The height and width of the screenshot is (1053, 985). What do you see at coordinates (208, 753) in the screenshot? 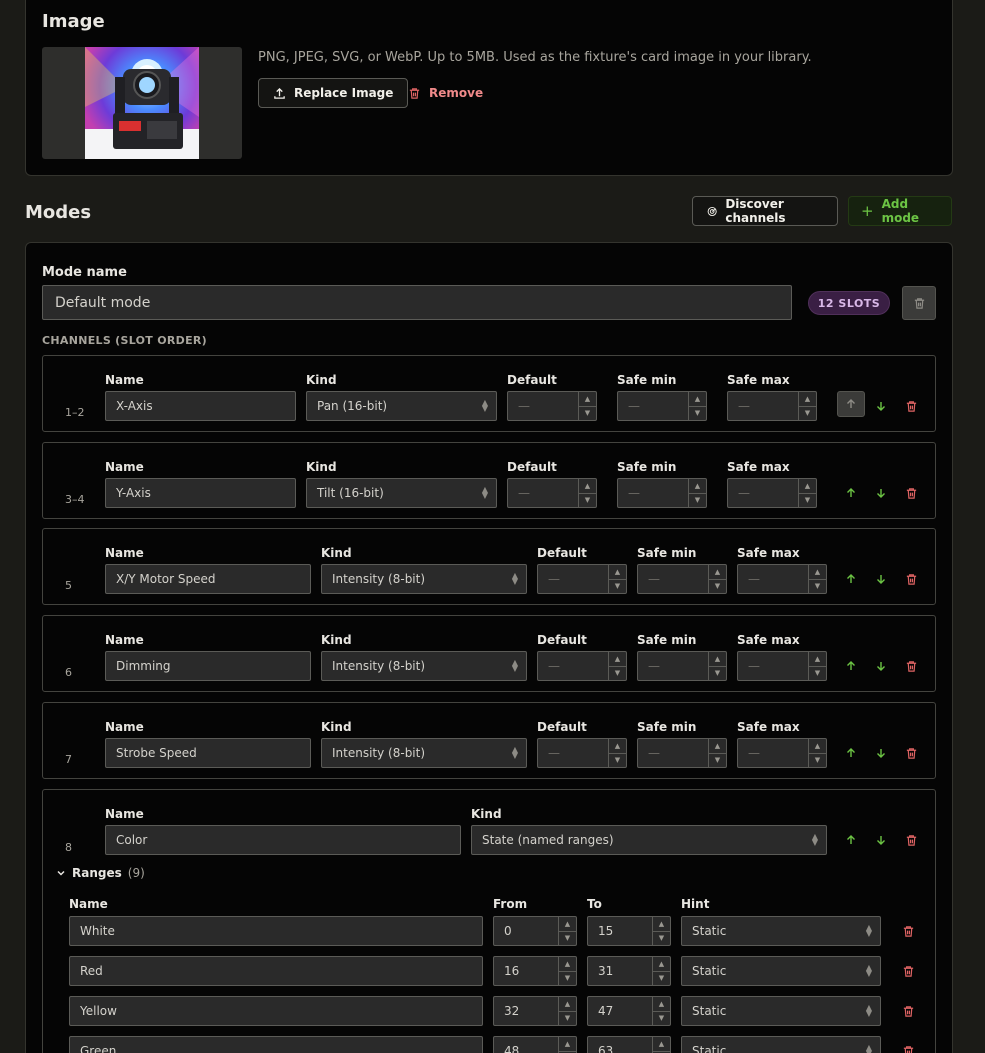
I see `channel-name-input: Strobe Speed` at bounding box center [208, 753].